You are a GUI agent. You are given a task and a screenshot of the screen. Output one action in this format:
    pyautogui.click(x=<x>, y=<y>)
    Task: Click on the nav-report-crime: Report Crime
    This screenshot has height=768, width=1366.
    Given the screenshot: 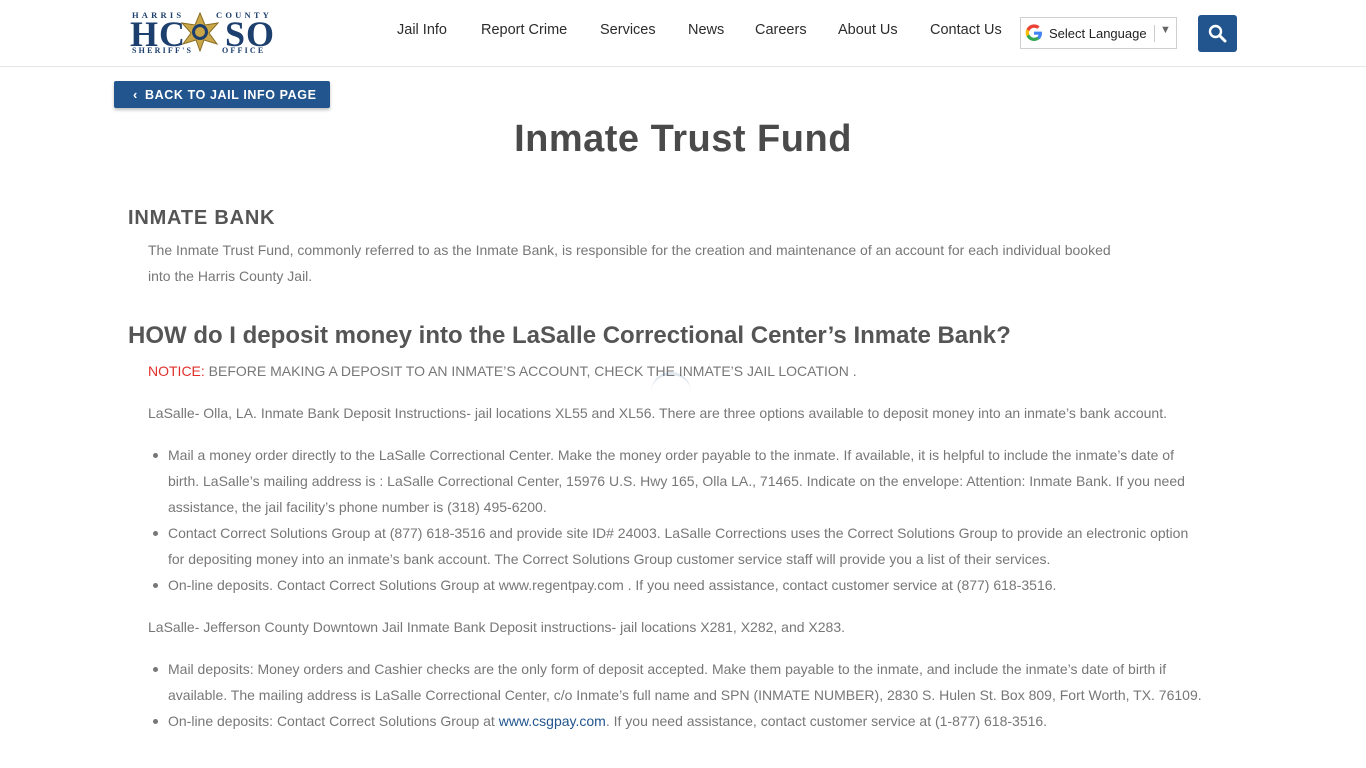 What is the action you would take?
    pyautogui.click(x=524, y=30)
    